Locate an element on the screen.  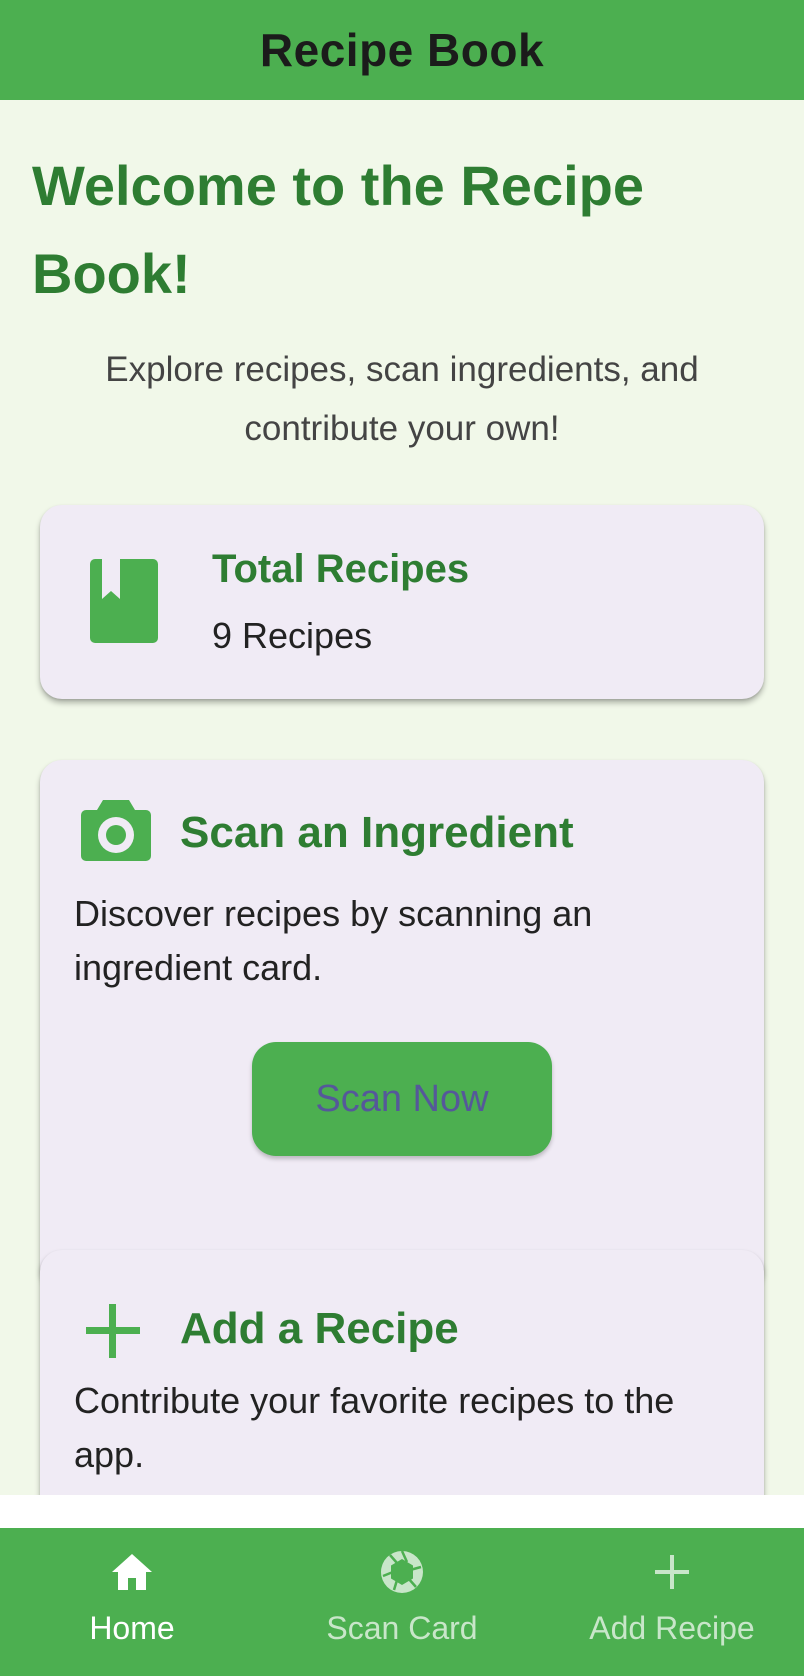
nav-item-scan-card: Scan Card is located at coordinates (402, 1602).